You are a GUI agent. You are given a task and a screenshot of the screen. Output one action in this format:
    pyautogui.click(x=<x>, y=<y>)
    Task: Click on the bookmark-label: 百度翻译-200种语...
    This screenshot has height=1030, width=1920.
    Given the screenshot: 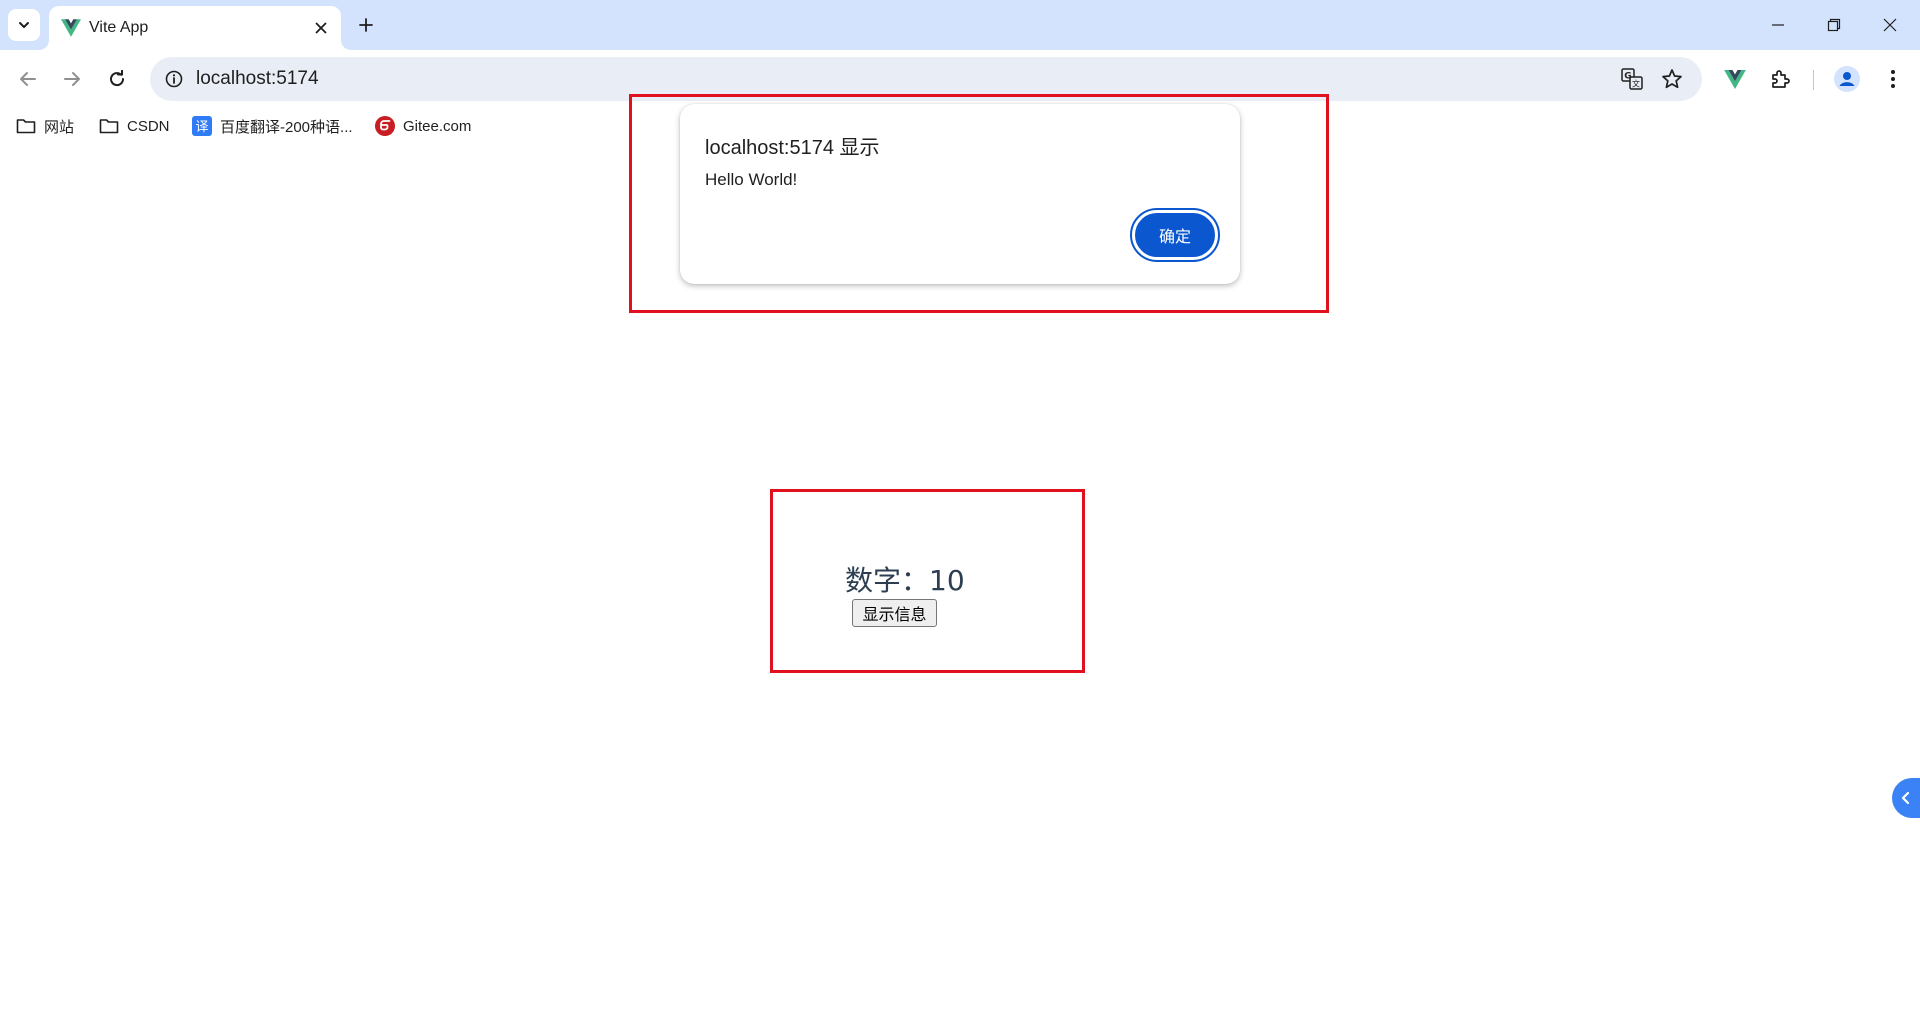 What is the action you would take?
    pyautogui.click(x=286, y=127)
    